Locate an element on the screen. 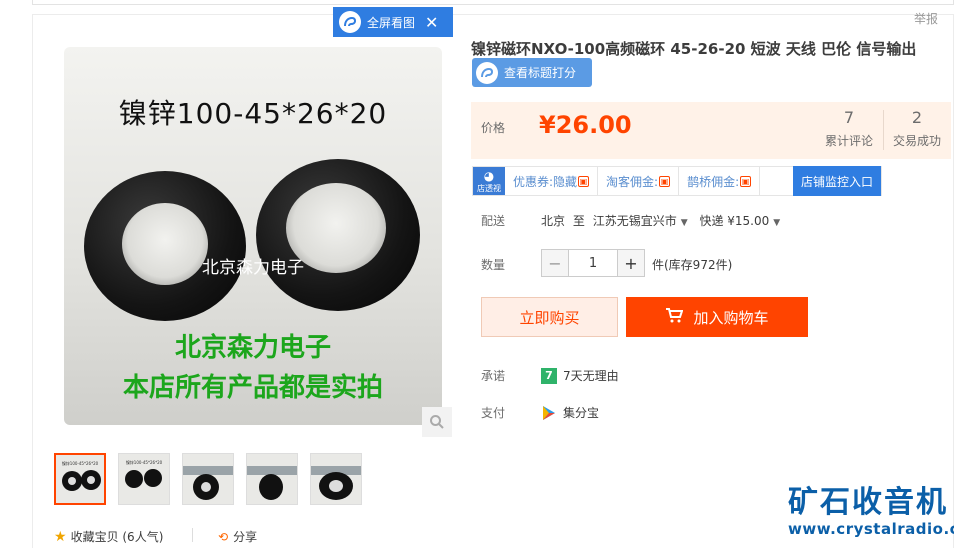  image-green-line2: 本店所有产品都是实拍 is located at coordinates (252, 388).